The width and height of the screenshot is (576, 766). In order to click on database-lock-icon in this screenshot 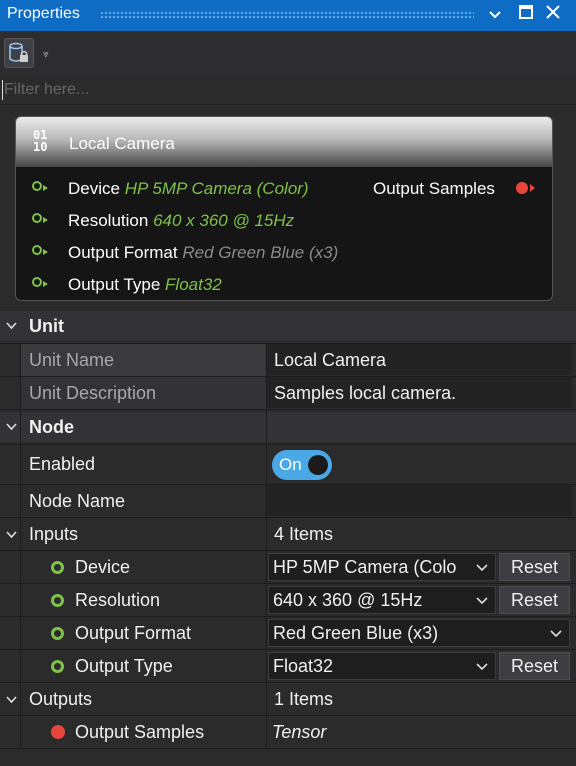, I will do `click(18, 52)`.